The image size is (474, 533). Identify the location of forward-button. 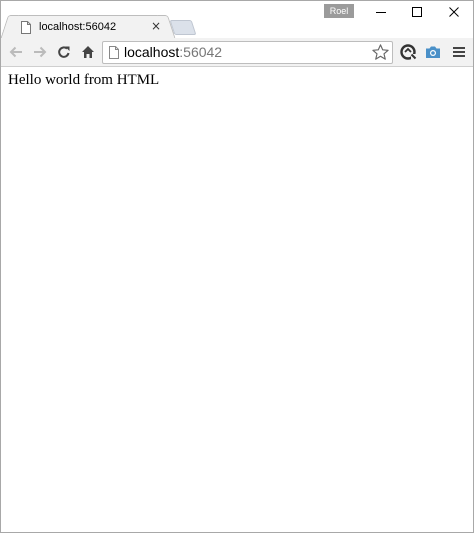
(40, 52).